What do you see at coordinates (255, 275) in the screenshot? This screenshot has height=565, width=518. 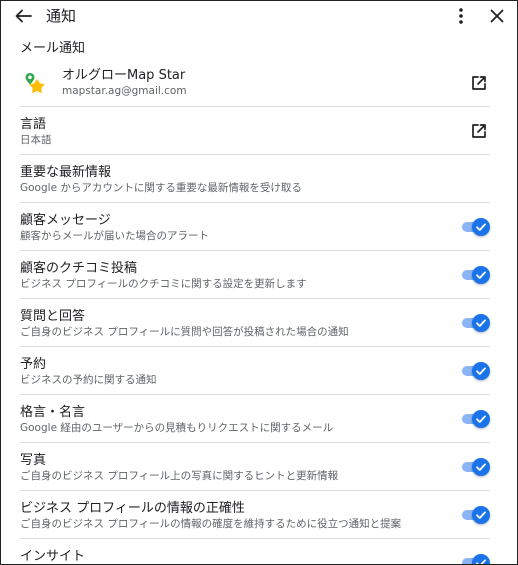 I see `setting-row-reviews: 顧客のクチコミ投稿 ビジネス プロフィールのクチコミに関する設定を更新します` at bounding box center [255, 275].